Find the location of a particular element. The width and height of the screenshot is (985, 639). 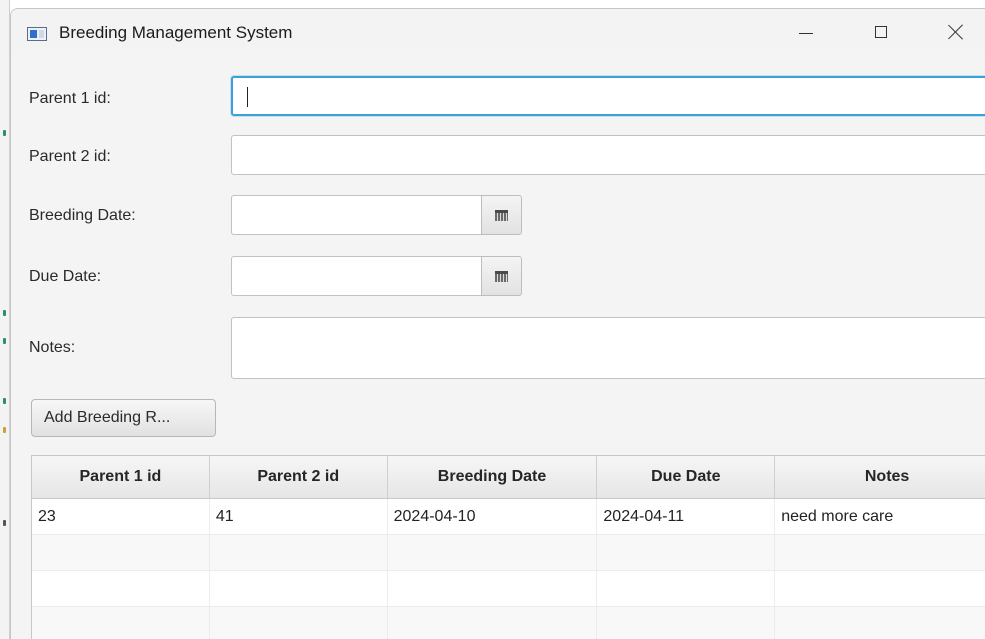

column-header-parent1: Parent 1 id is located at coordinates (121, 477).